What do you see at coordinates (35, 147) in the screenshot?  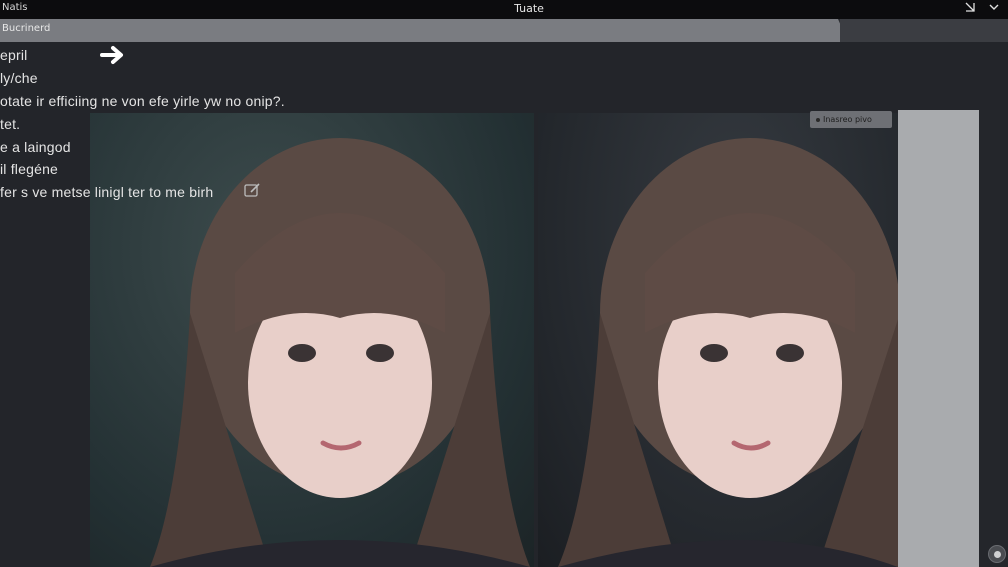 I see `log-line: e a laingod` at bounding box center [35, 147].